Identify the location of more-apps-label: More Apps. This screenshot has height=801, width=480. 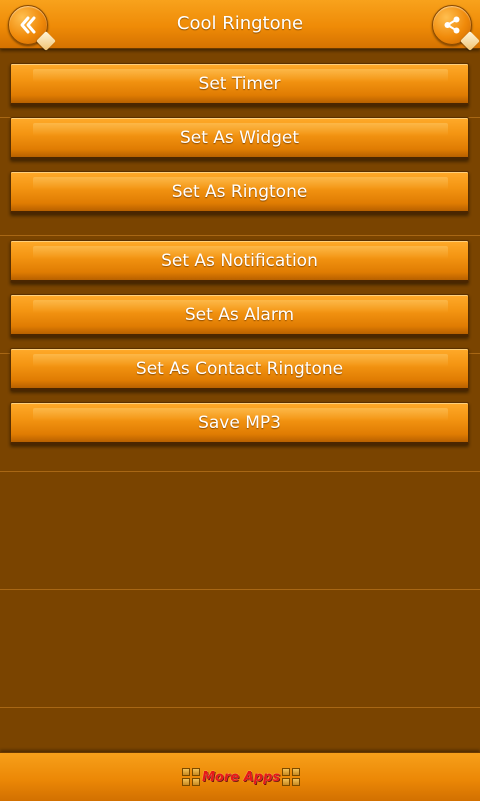
(241, 777).